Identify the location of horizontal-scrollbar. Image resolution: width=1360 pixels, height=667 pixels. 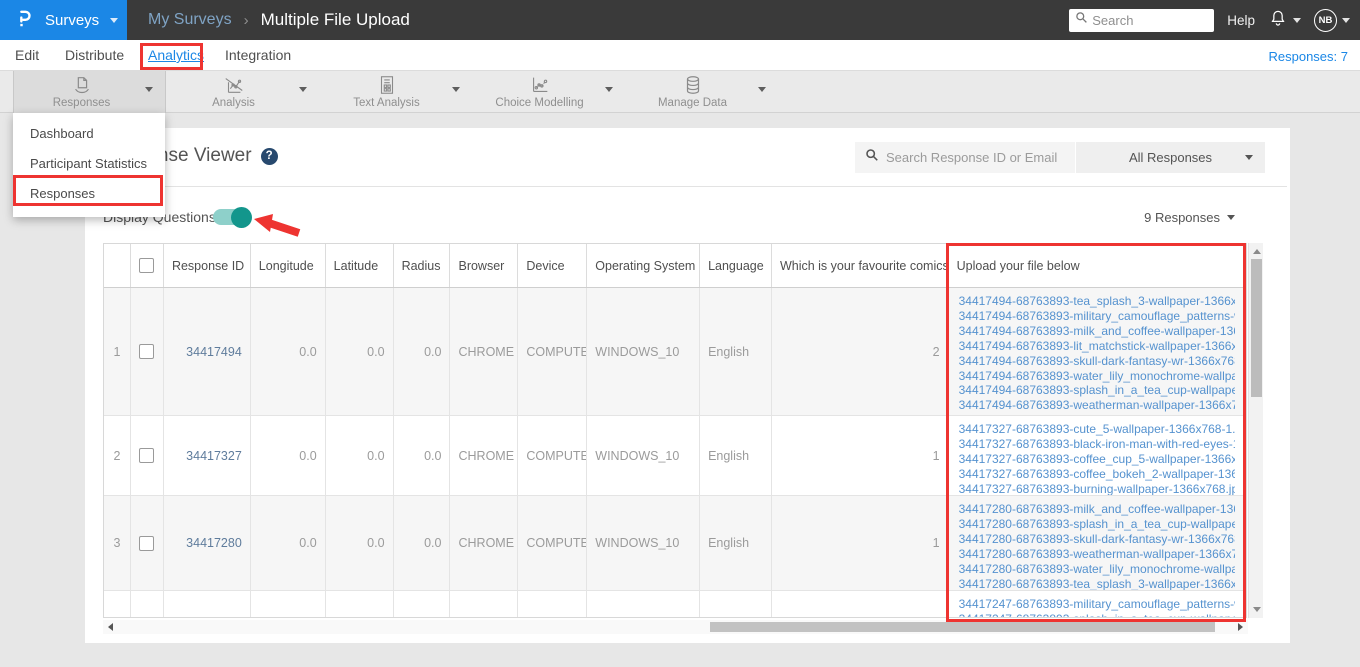
(675, 627).